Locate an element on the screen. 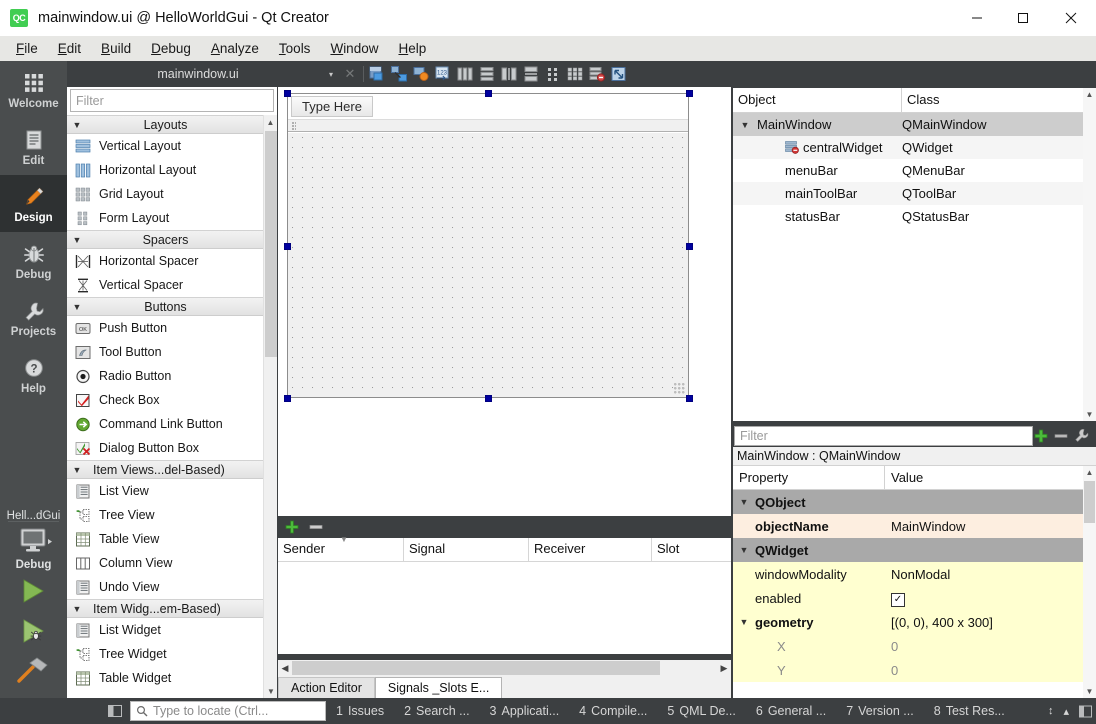 The width and height of the screenshot is (1096, 724). open-file-combobox: mainwindow.ui ▾ is located at coordinates (203, 74).